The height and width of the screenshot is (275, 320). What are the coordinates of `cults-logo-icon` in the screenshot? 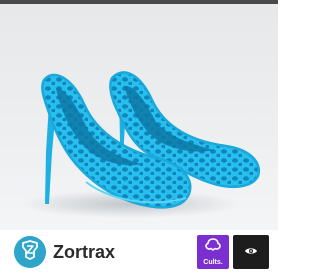 It's located at (213, 247).